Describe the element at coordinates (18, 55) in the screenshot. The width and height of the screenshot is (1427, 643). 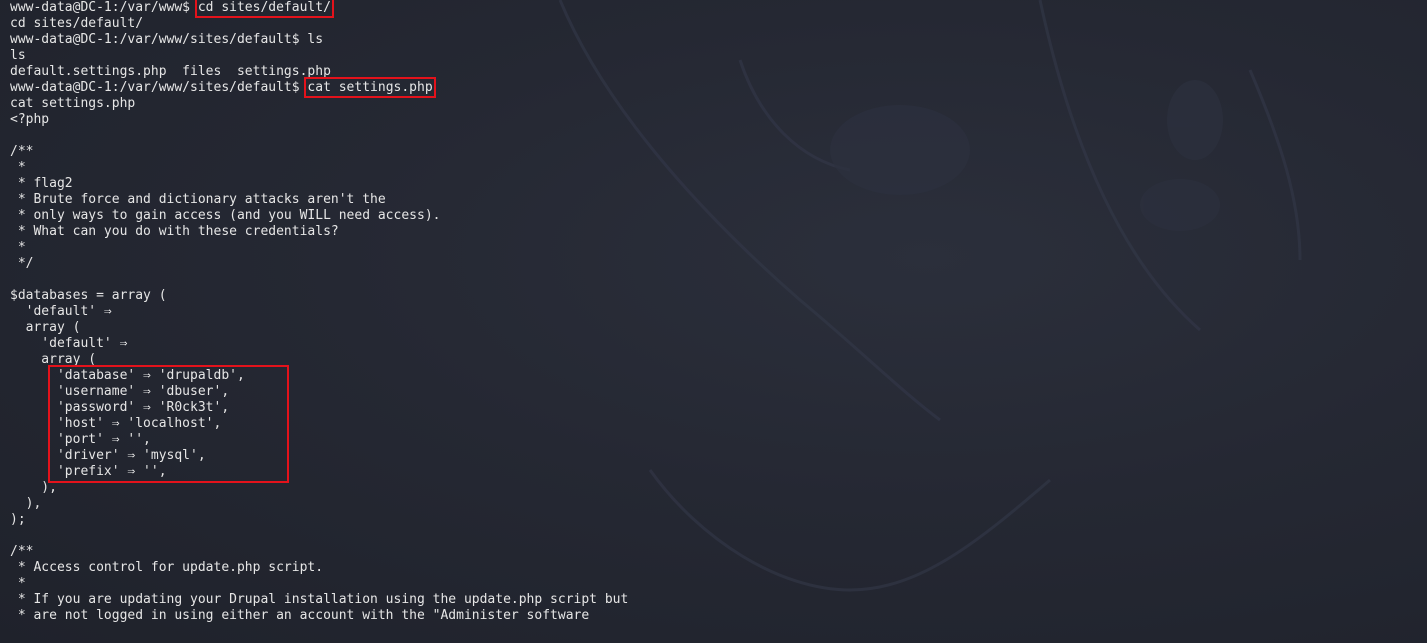
I see `output-line: ls` at that location.